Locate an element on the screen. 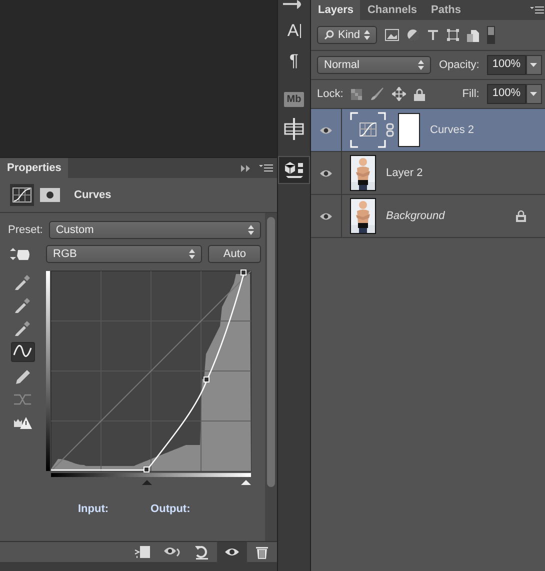 The image size is (545, 571). opacity-label: Opacity: is located at coordinates (459, 65).